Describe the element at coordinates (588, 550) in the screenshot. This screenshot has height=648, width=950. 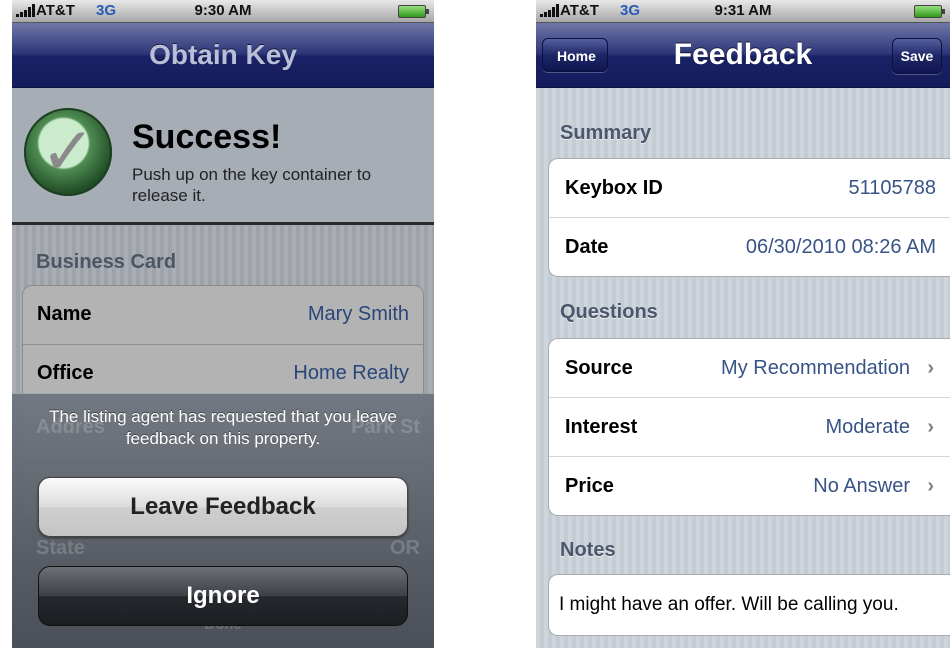
I see `section-title-notes: Notes` at that location.